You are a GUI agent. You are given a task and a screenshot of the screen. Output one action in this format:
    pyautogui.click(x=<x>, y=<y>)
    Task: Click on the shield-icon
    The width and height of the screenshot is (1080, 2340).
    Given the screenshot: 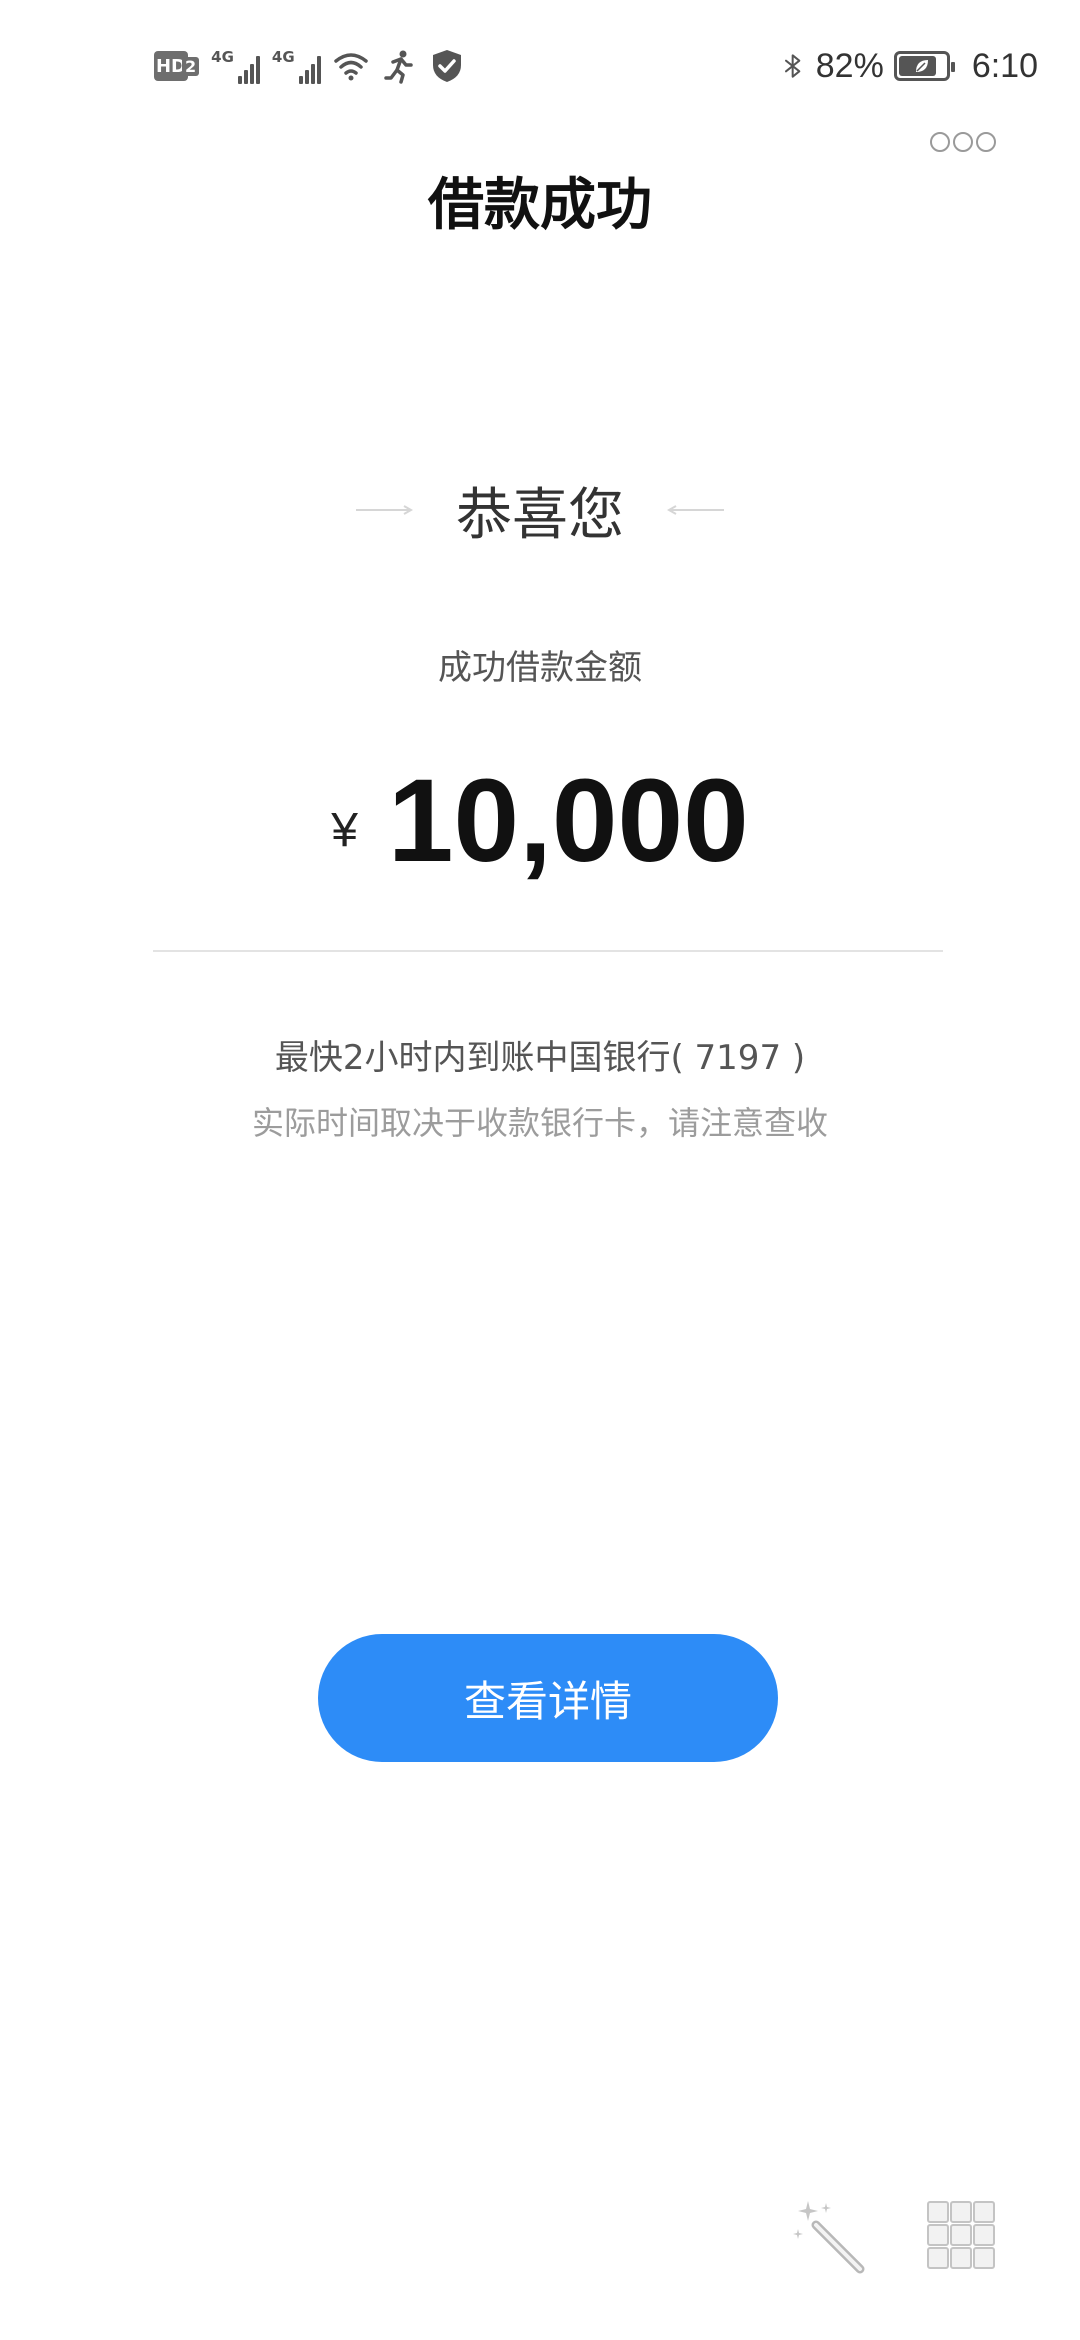 What is the action you would take?
    pyautogui.click(x=446, y=66)
    